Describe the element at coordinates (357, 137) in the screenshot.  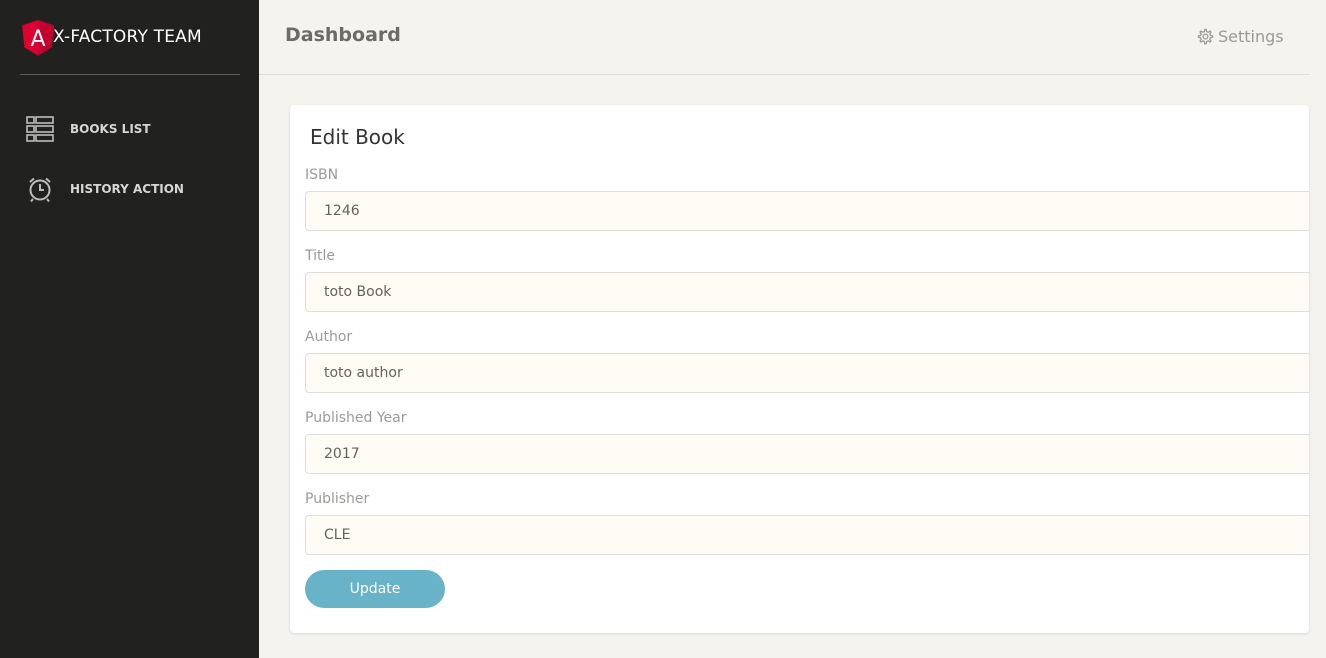
I see `card-title: Edit Book` at that location.